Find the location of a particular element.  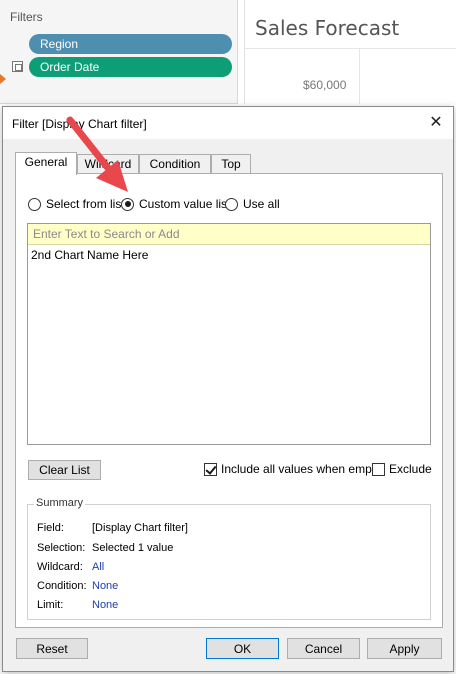

calendar-icon is located at coordinates (17, 66).